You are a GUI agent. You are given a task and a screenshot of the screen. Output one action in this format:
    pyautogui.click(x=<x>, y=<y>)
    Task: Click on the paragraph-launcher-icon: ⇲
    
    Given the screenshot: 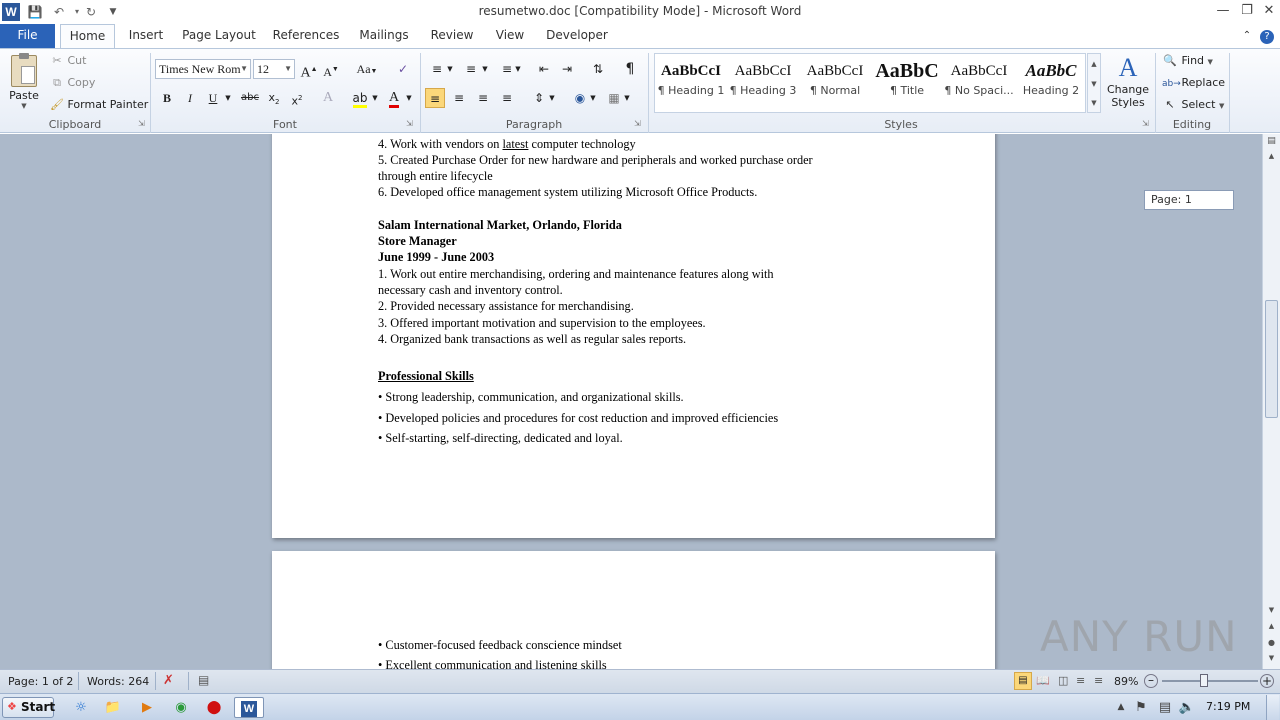 What is the action you would take?
    pyautogui.click(x=637, y=123)
    